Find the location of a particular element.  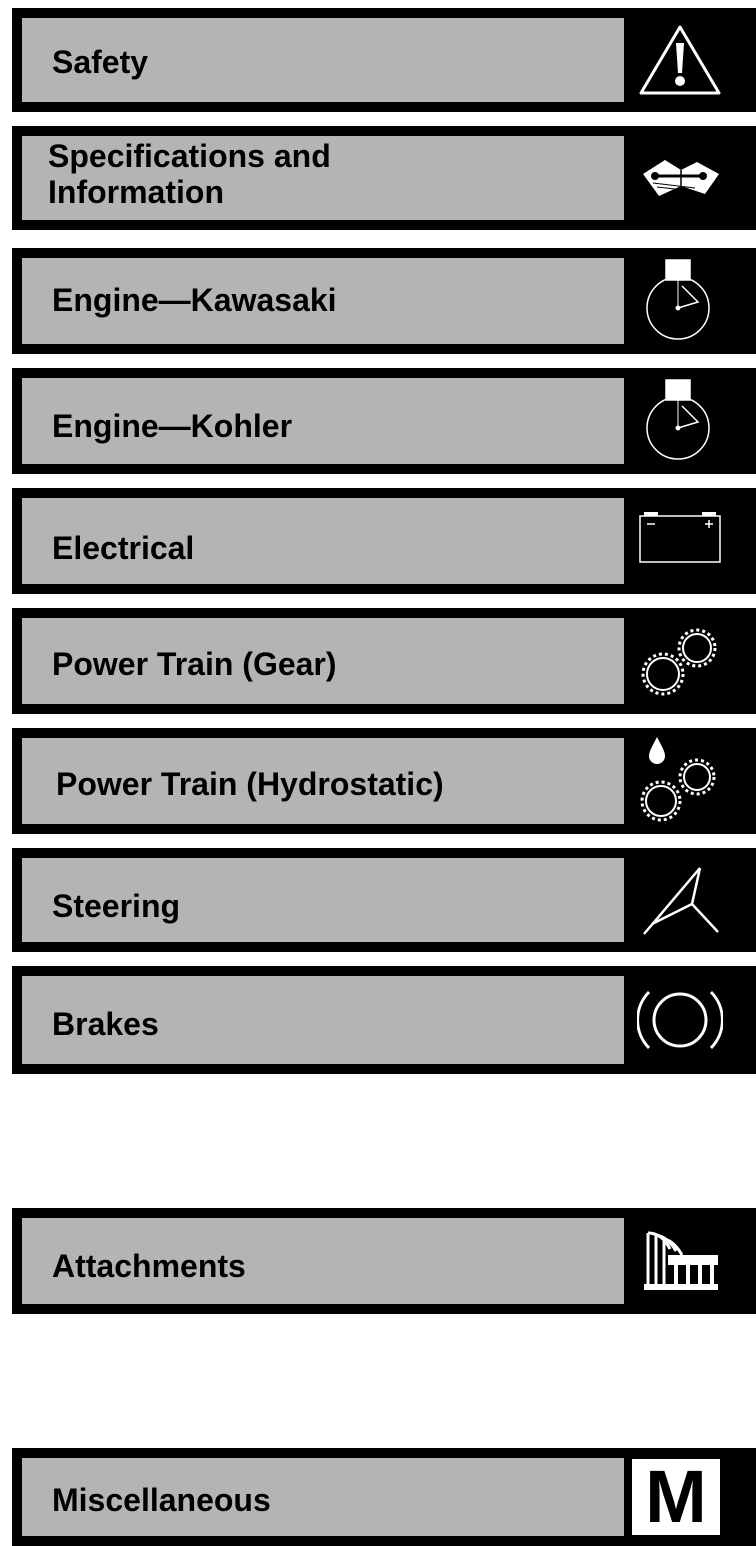

letter-m-icon: M is located at coordinates (676, 1497).